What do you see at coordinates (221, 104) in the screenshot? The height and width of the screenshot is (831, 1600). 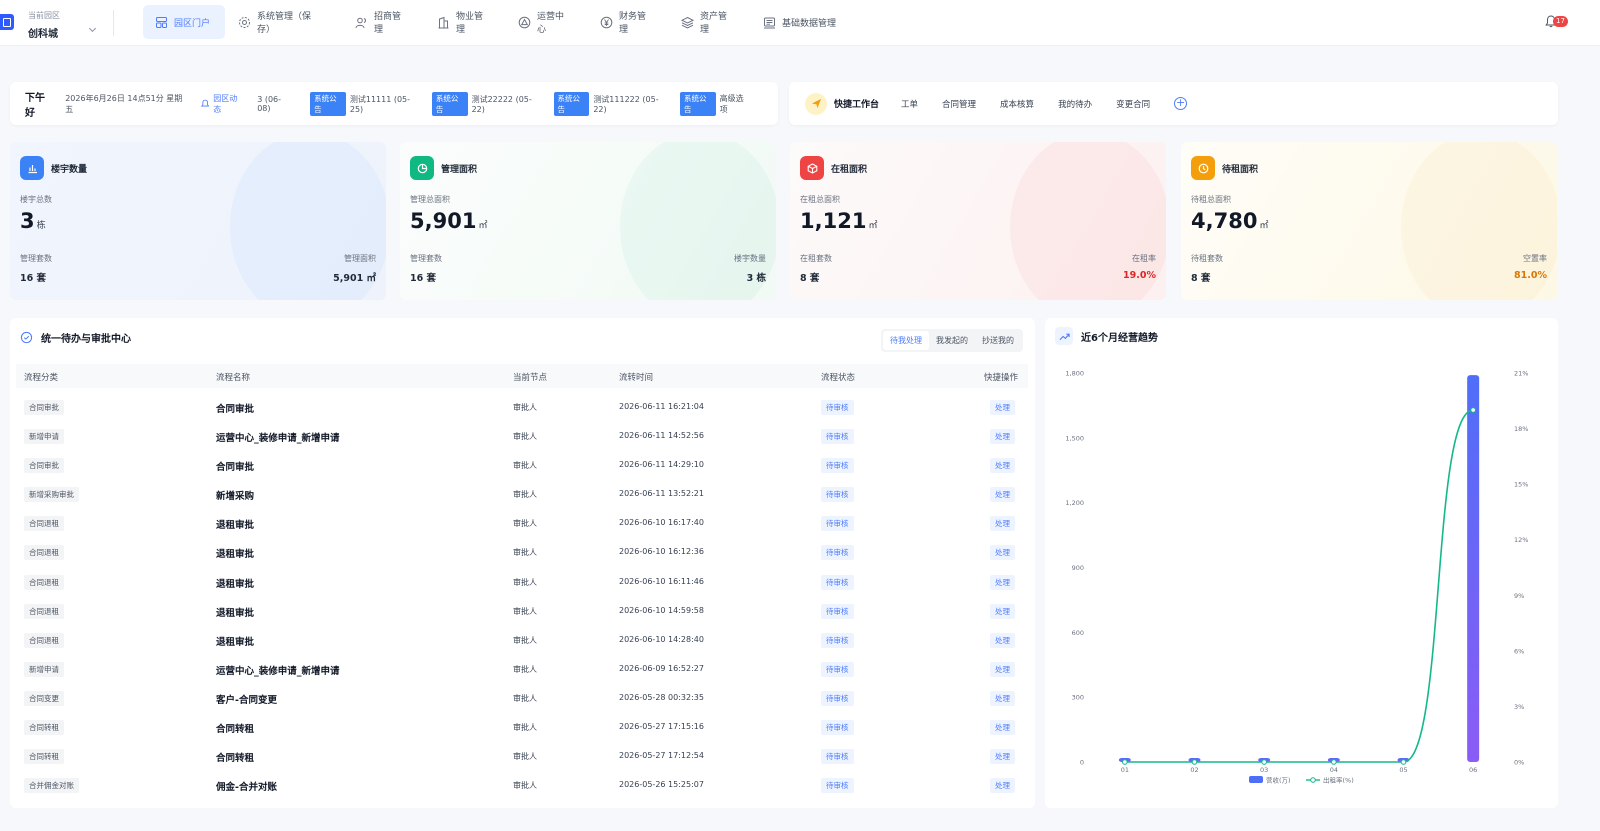 I see `park-dynamics-link: 园区动态` at bounding box center [221, 104].